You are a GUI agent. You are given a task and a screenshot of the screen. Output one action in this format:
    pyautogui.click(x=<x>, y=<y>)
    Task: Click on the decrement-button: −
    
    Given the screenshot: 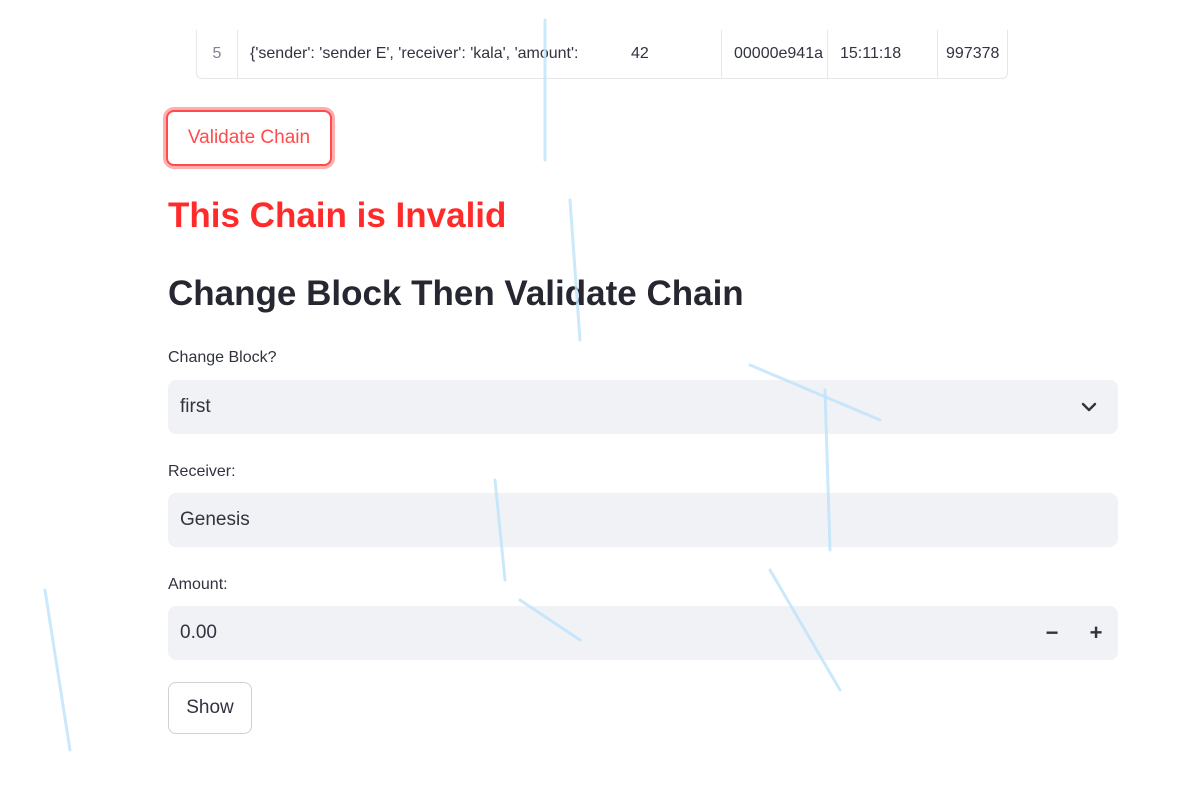 What is the action you would take?
    pyautogui.click(x=1052, y=633)
    